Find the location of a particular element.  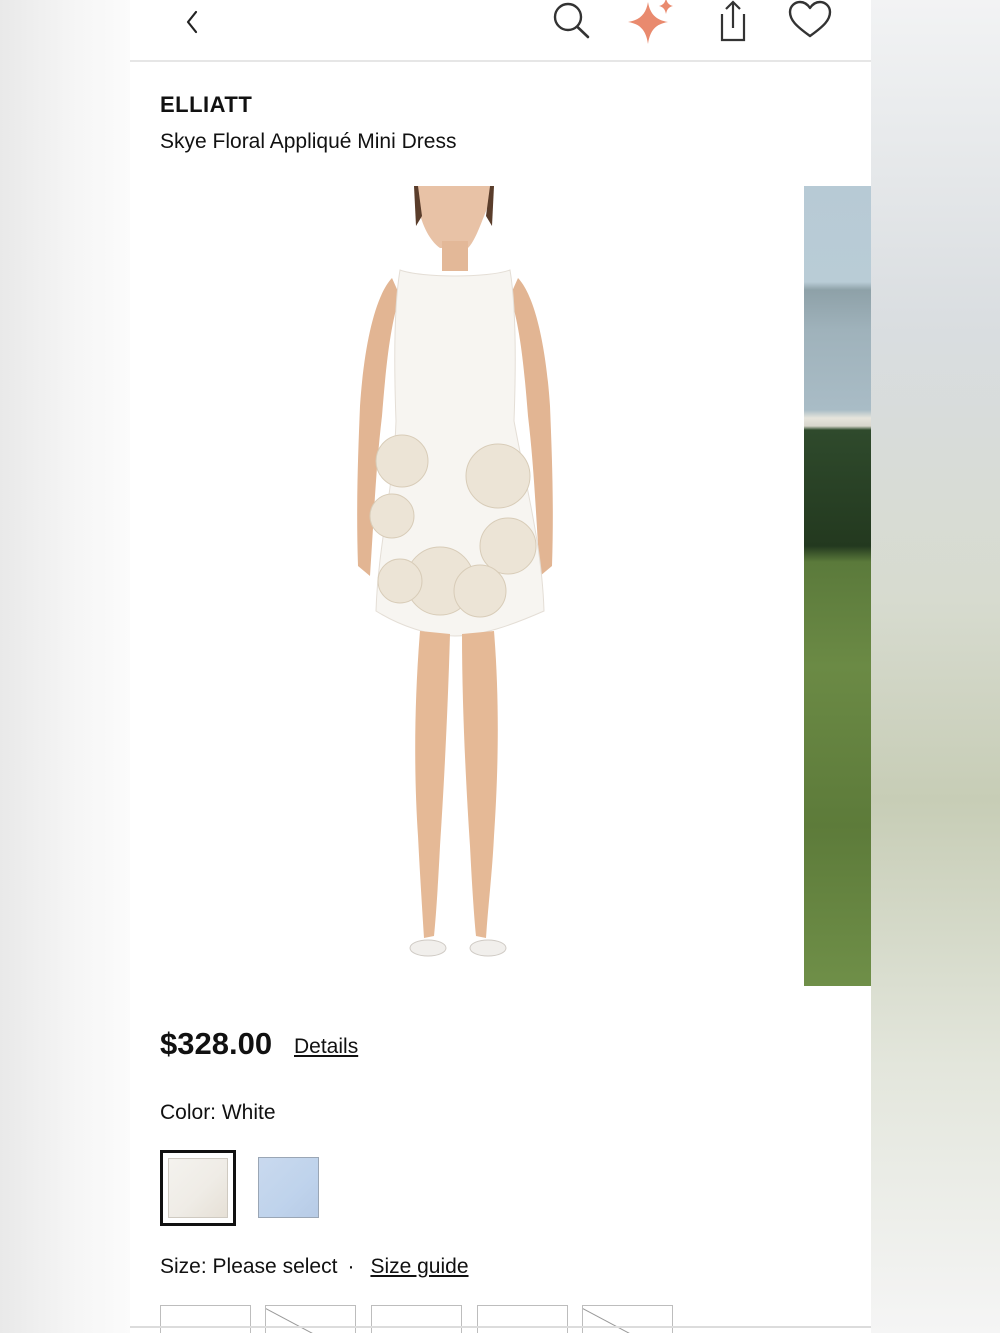

background-blur-right is located at coordinates (935, 666).